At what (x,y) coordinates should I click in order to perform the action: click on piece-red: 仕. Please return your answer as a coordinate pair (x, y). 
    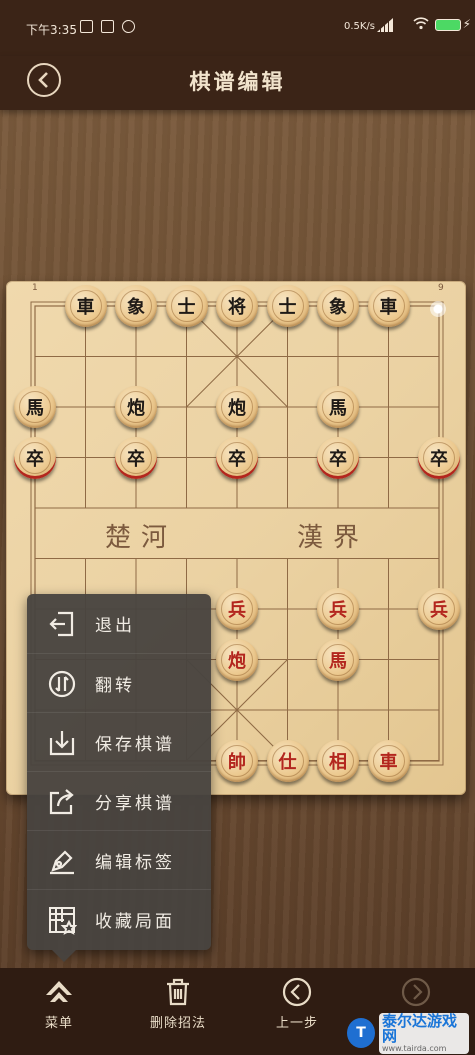
    Looking at the image, I should click on (287, 760).